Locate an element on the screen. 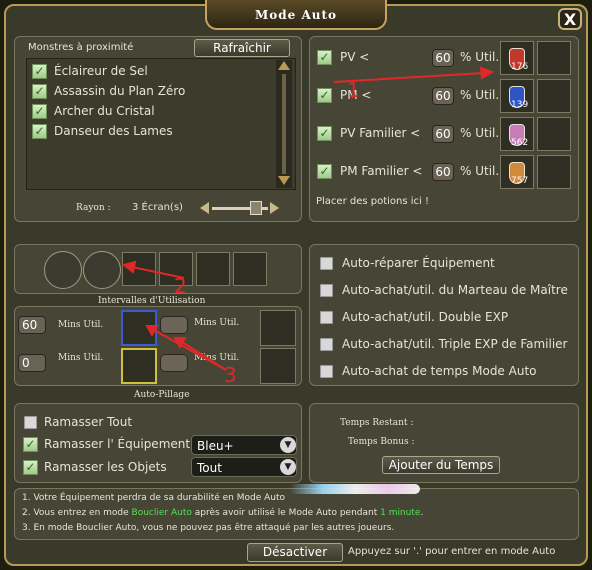 This screenshot has width=592, height=570. annotation-arrow-3b is located at coordinates (204, 356).